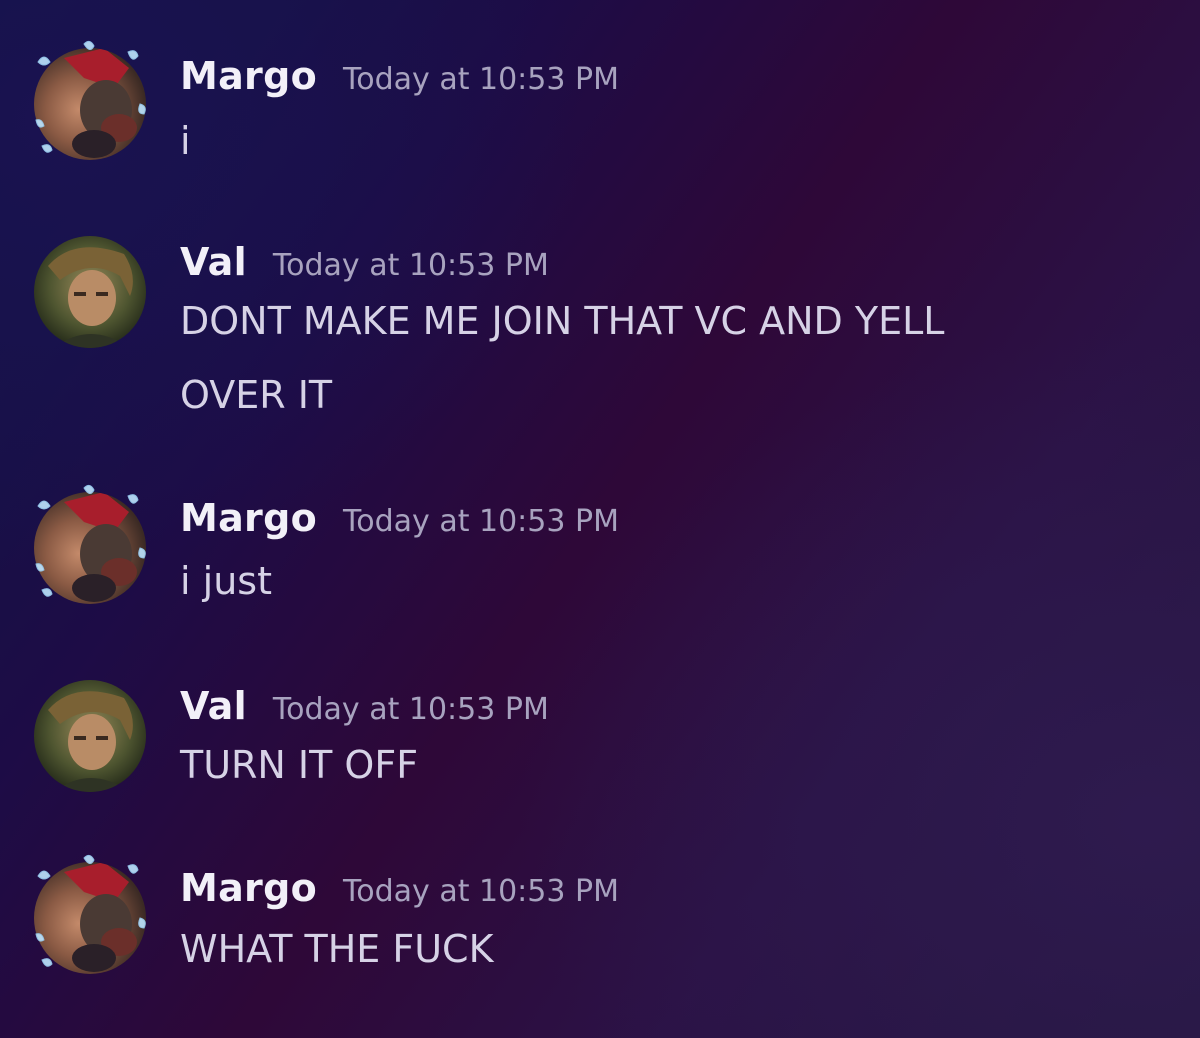 The image size is (1200, 1038). I want to click on message-item: Margo Today at 10:53 PM i, so click(600, 109).